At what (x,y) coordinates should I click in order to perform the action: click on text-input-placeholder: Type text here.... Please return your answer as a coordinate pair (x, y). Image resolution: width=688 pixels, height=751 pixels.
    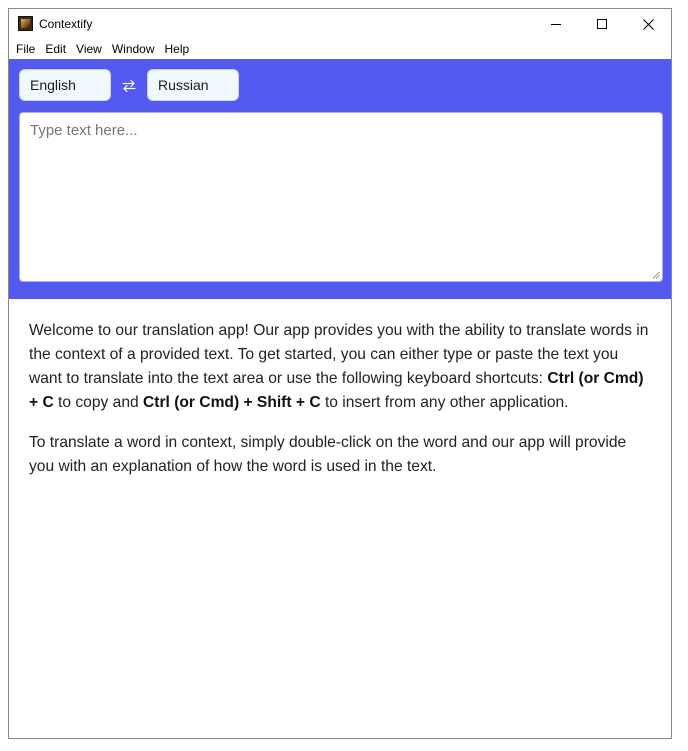
    Looking at the image, I should click on (84, 130).